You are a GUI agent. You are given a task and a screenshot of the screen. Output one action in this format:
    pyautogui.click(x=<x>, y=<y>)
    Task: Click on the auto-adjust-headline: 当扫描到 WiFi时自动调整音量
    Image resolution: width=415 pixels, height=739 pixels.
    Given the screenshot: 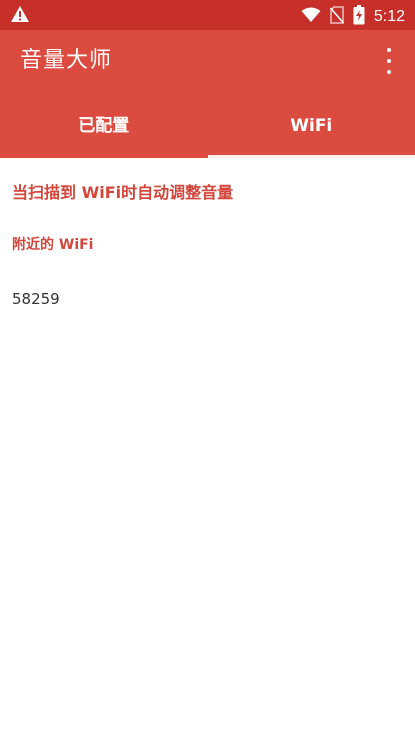 What is the action you would take?
    pyautogui.click(x=123, y=192)
    